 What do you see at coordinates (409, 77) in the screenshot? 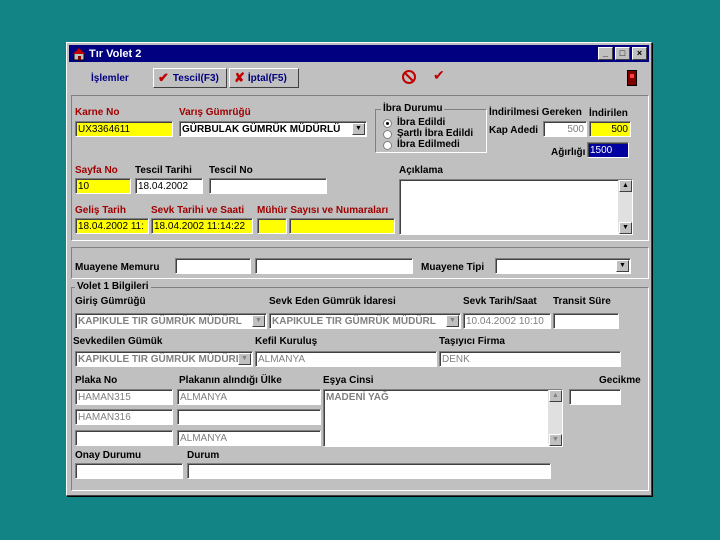
I see `prohibit-icon` at bounding box center [409, 77].